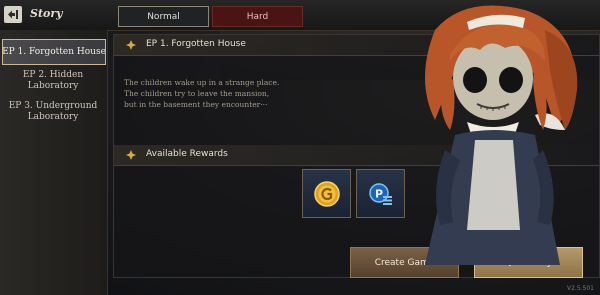 This screenshot has height=295, width=600. I want to click on episode-title: EP 1. Forgotten House, so click(196, 44).